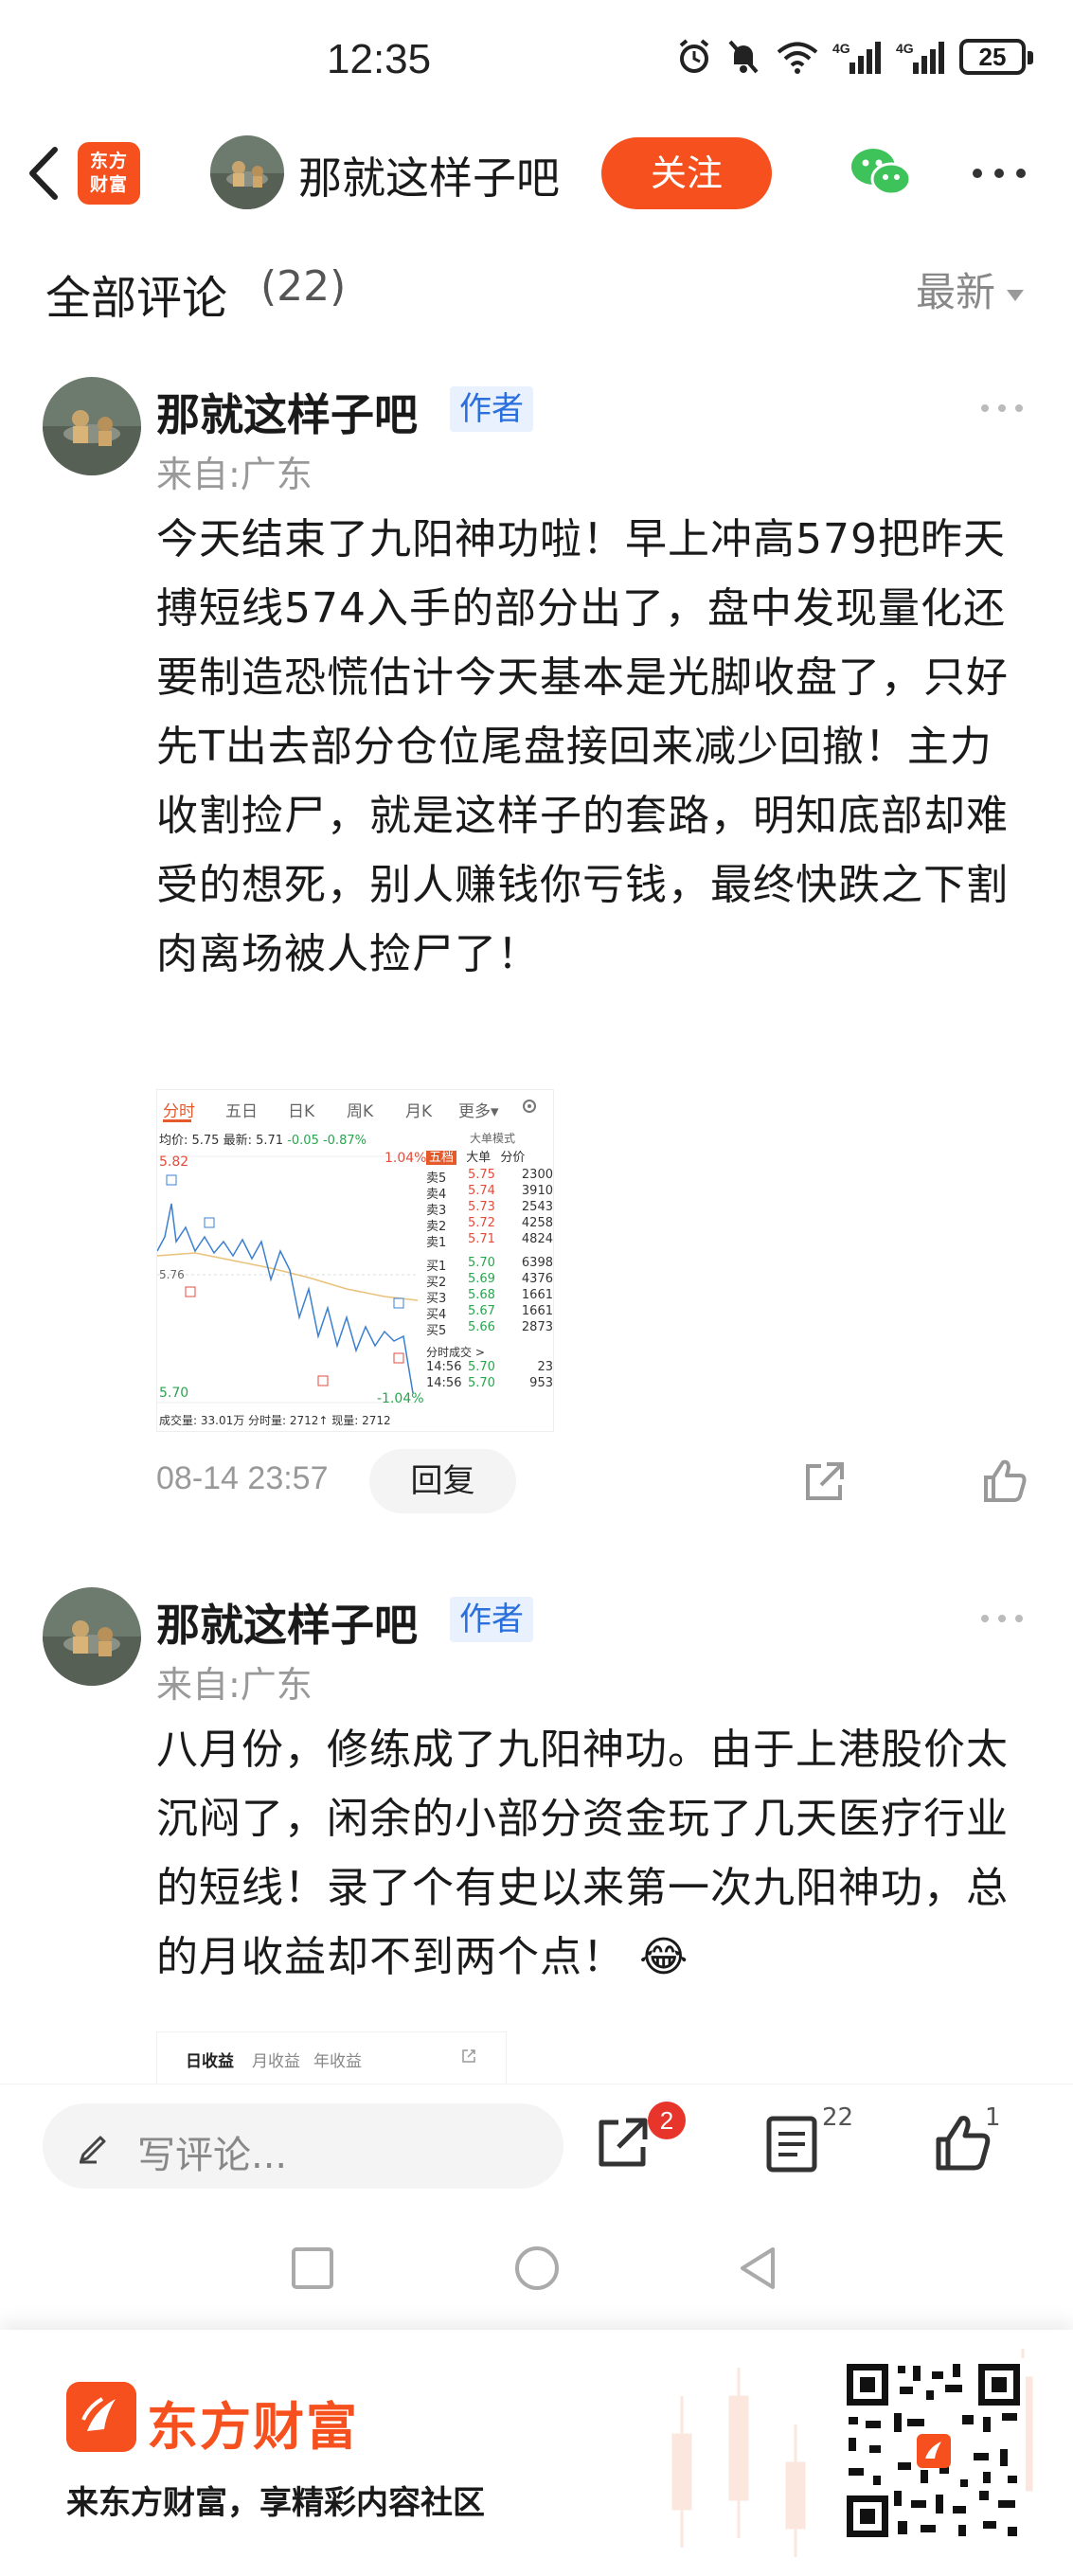 The image size is (1073, 2576). Describe the element at coordinates (536, 2453) in the screenshot. I see `promo-banner: 东方财富 来东方财富，享精彩内容社区` at that location.